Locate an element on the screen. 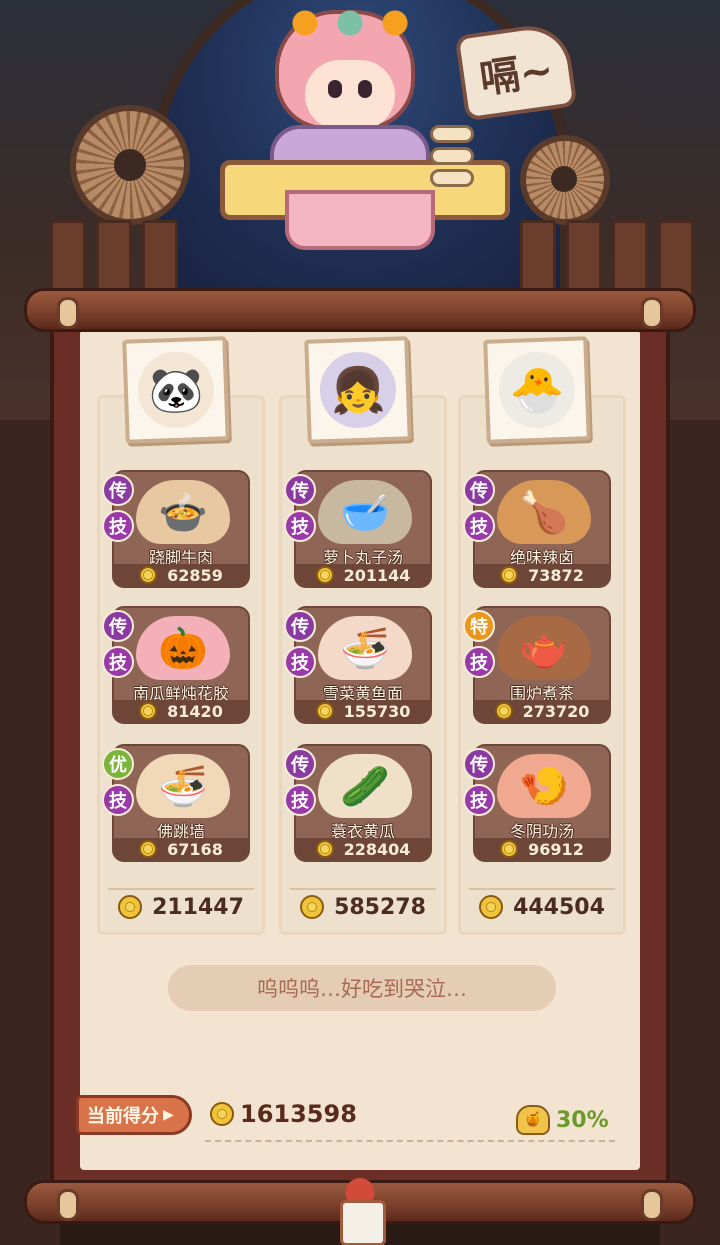 This screenshot has width=720, height=1245. play-arrow-icon: ▶ is located at coordinates (168, 1115).